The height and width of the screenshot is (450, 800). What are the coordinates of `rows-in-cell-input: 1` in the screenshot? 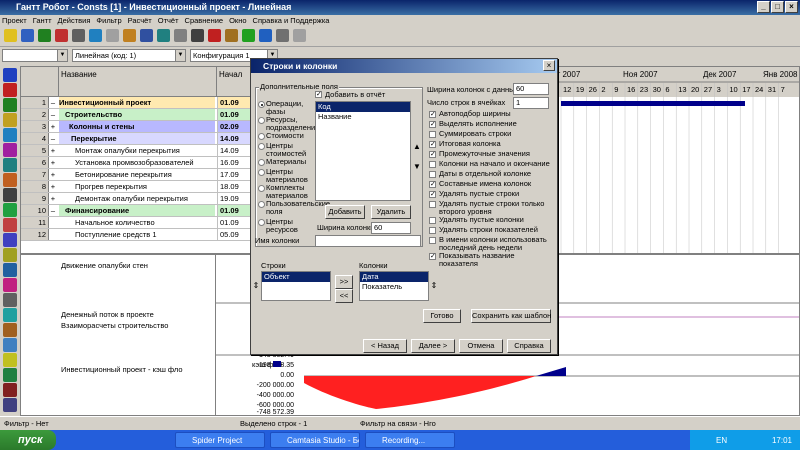 It's located at (531, 103).